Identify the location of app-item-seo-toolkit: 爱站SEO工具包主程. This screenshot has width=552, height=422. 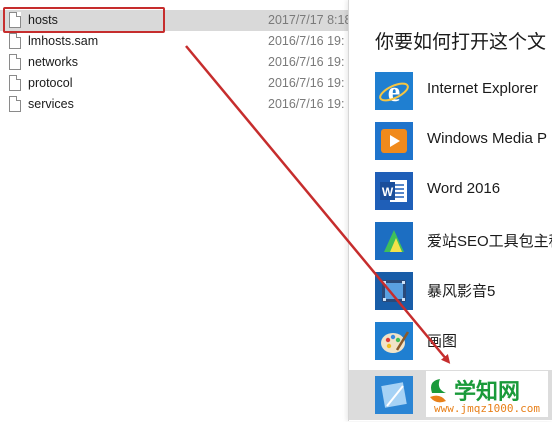
(450, 247).